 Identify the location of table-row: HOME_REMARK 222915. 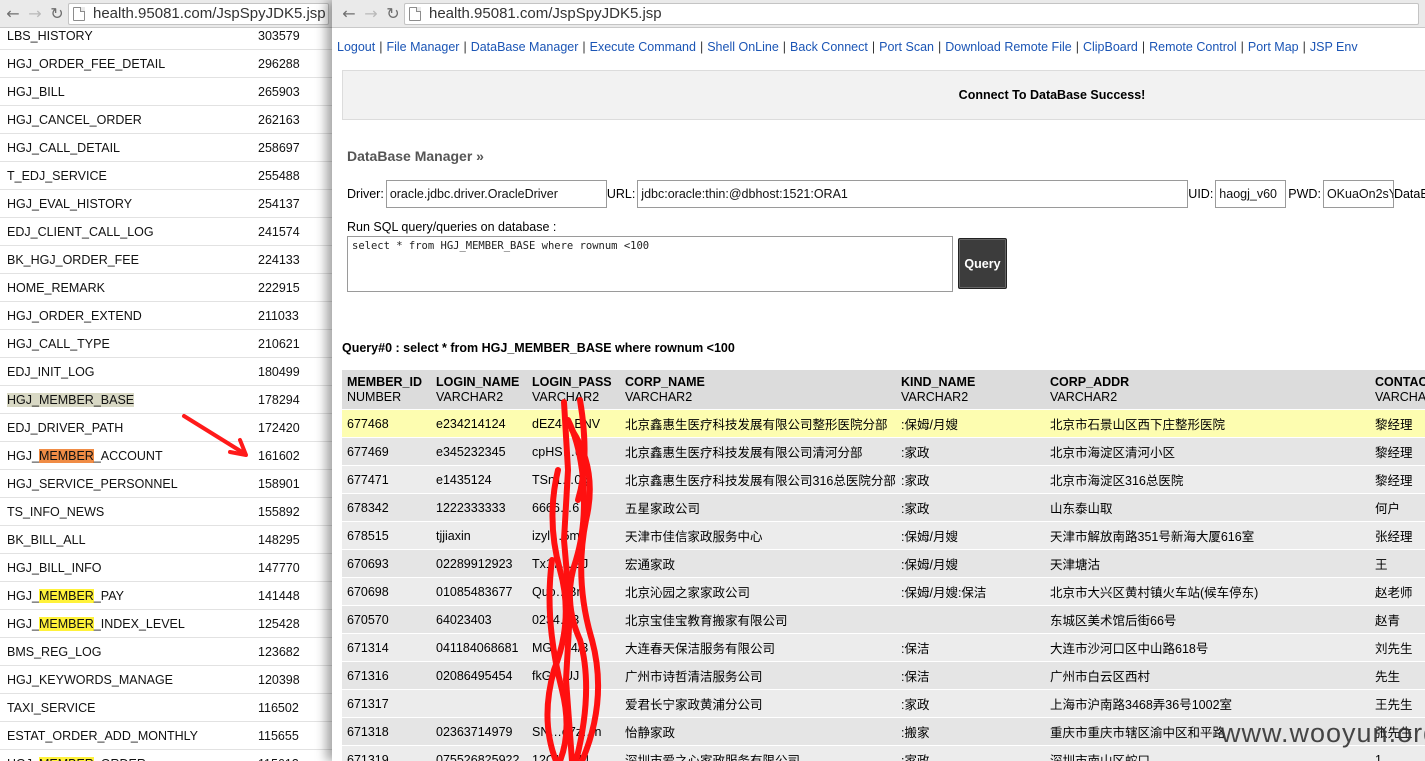
(167, 288).